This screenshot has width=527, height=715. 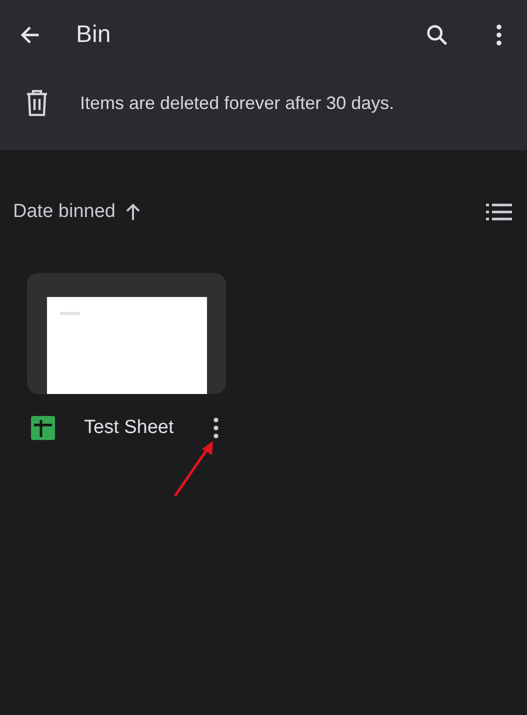 What do you see at coordinates (437, 35) in the screenshot?
I see `search-icon` at bounding box center [437, 35].